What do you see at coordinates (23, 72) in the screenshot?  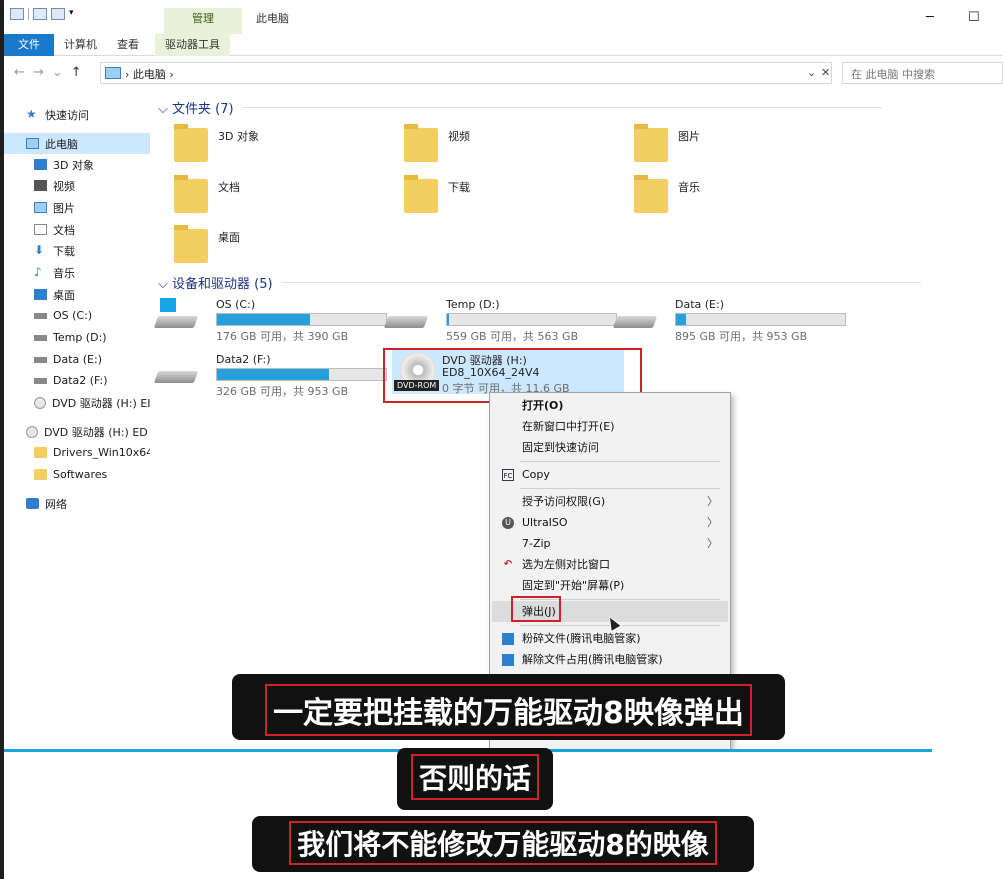 I see `back-button: ←` at bounding box center [23, 72].